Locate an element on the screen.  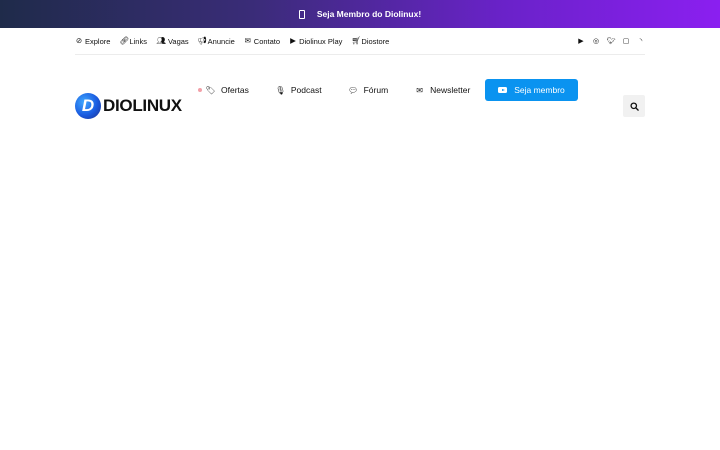
instagram-icon: ◎ is located at coordinates (596, 41).